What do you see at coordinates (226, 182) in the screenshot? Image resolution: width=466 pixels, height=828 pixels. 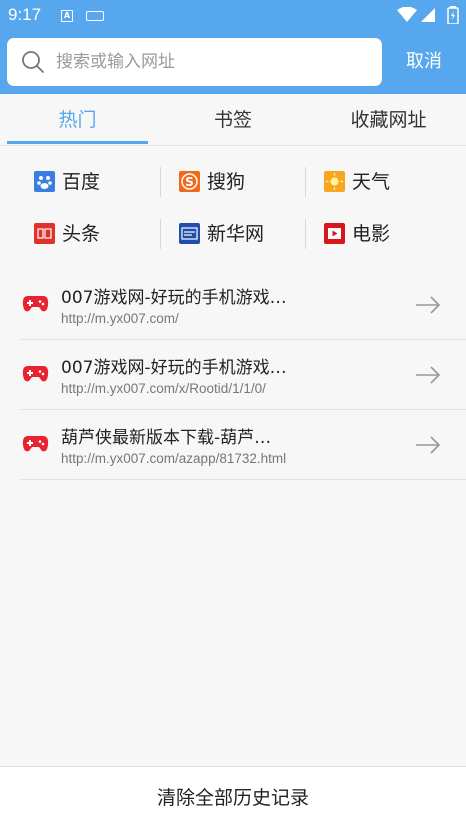 I see `quick-link-label: 搜狗` at bounding box center [226, 182].